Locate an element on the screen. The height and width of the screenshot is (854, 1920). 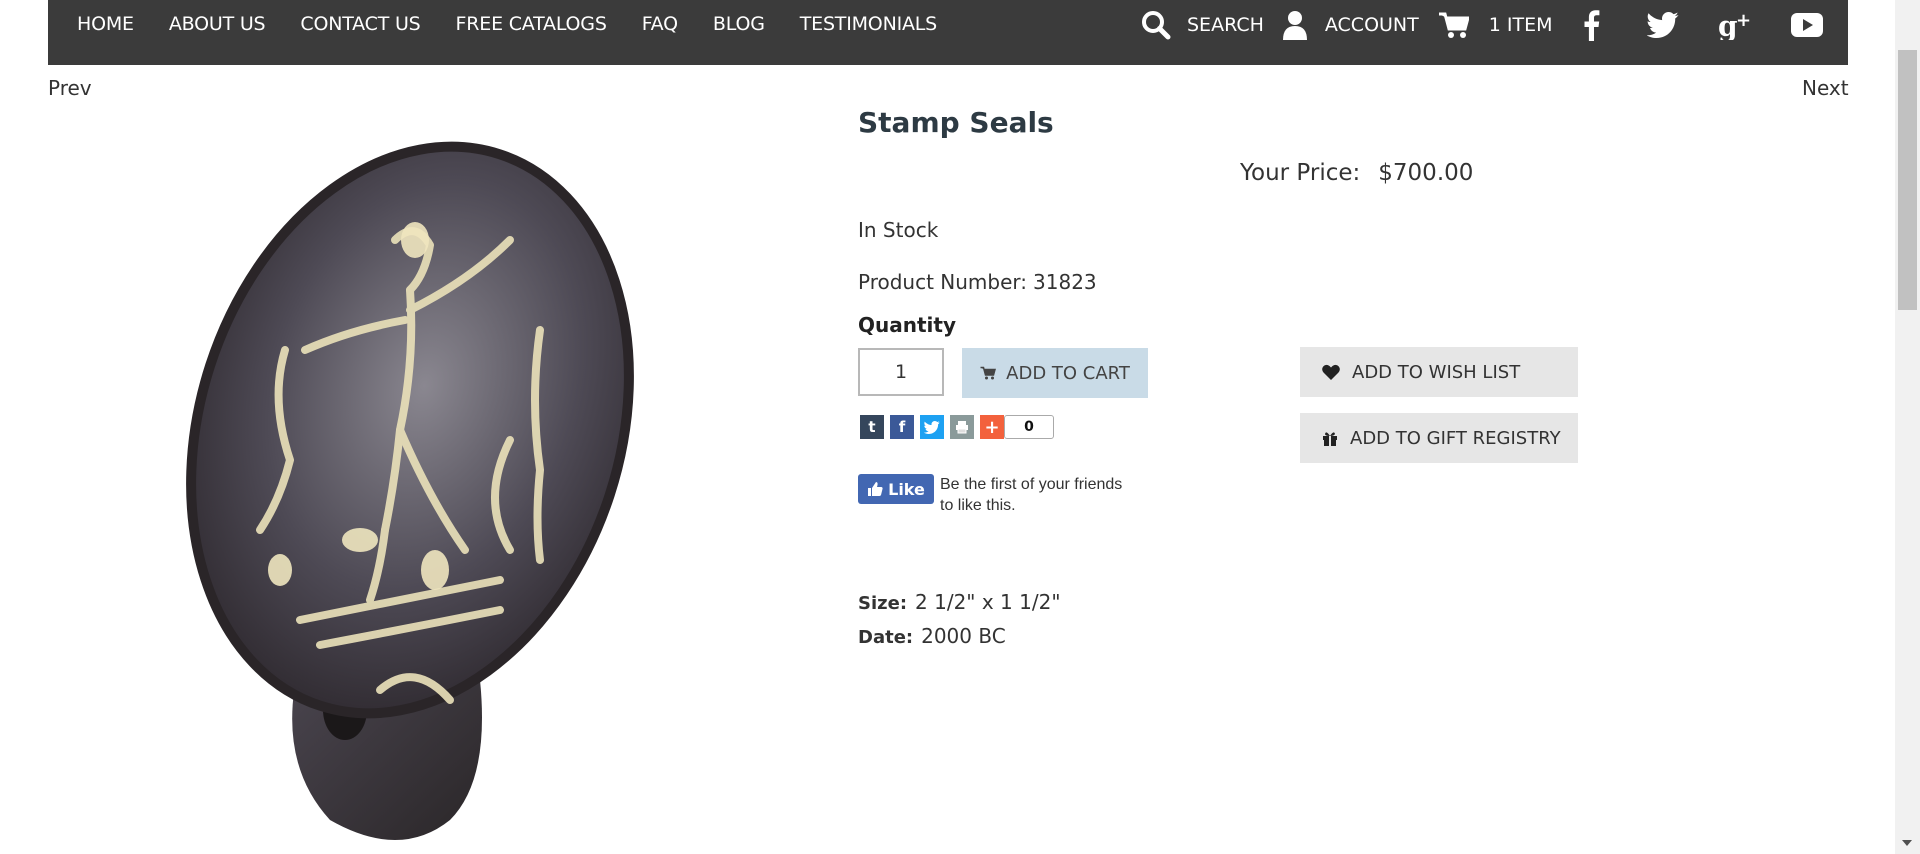
spec-size: Size: 2 1/2" x 1 1/2" is located at coordinates (959, 602).